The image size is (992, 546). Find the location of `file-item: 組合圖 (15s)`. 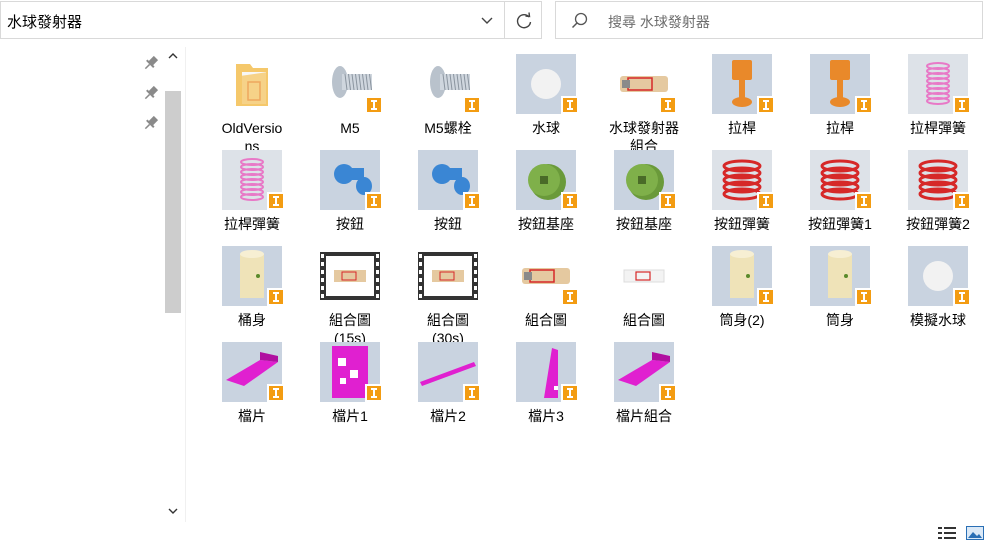

file-item: 組合圖 (15s) is located at coordinates (350, 296).